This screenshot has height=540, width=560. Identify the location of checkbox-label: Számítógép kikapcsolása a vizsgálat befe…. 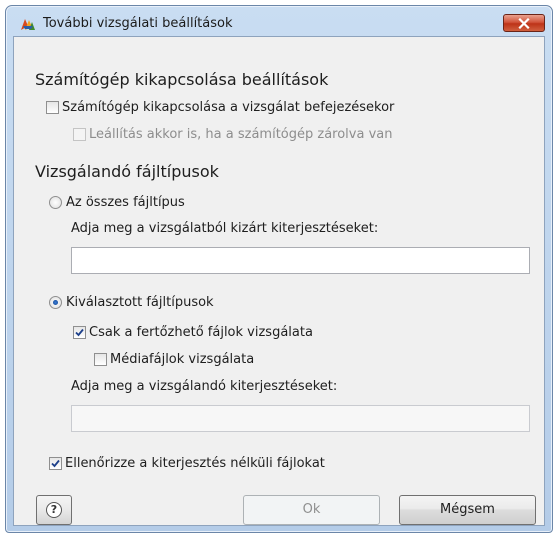
(228, 107).